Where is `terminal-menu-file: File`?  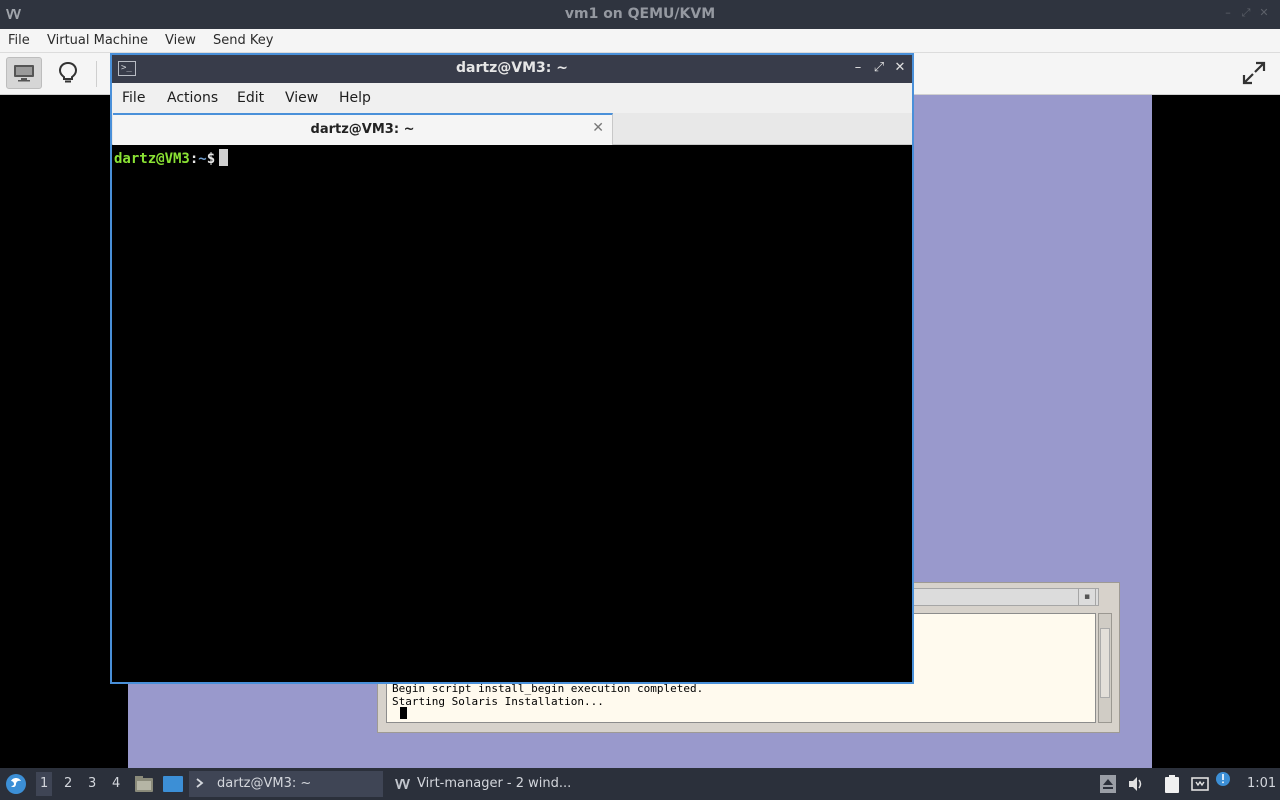
terminal-menu-file: File is located at coordinates (133, 98).